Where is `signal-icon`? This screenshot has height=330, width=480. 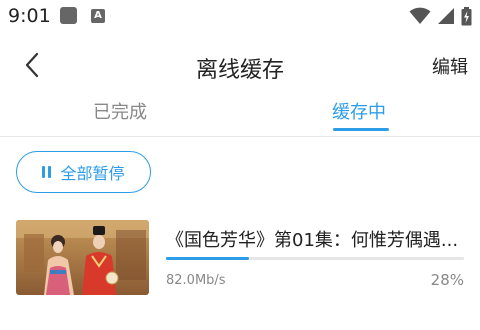
signal-icon is located at coordinates (446, 16).